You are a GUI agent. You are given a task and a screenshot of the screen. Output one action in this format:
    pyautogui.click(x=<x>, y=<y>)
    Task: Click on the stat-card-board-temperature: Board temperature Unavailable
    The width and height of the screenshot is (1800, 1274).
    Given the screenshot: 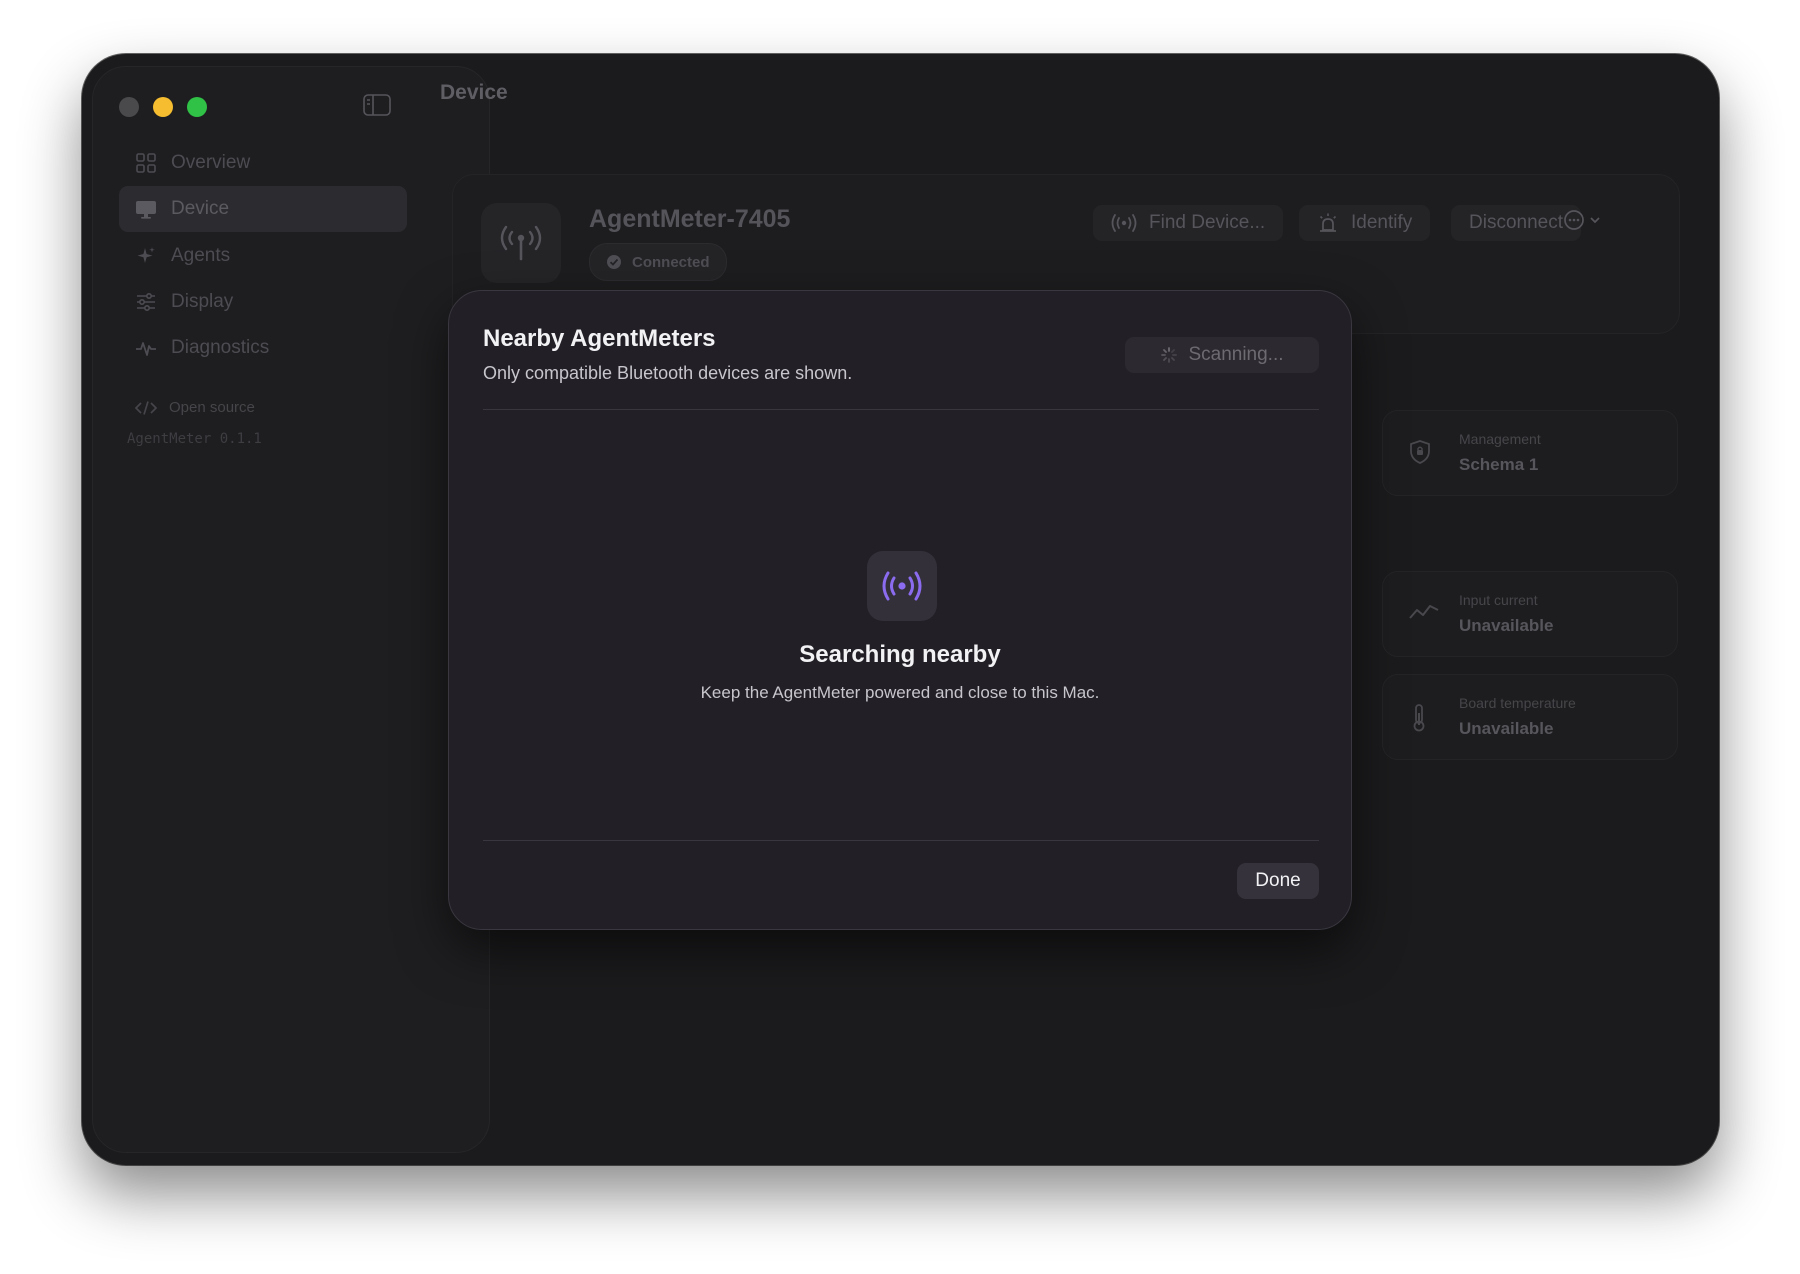 What is the action you would take?
    pyautogui.click(x=1530, y=717)
    